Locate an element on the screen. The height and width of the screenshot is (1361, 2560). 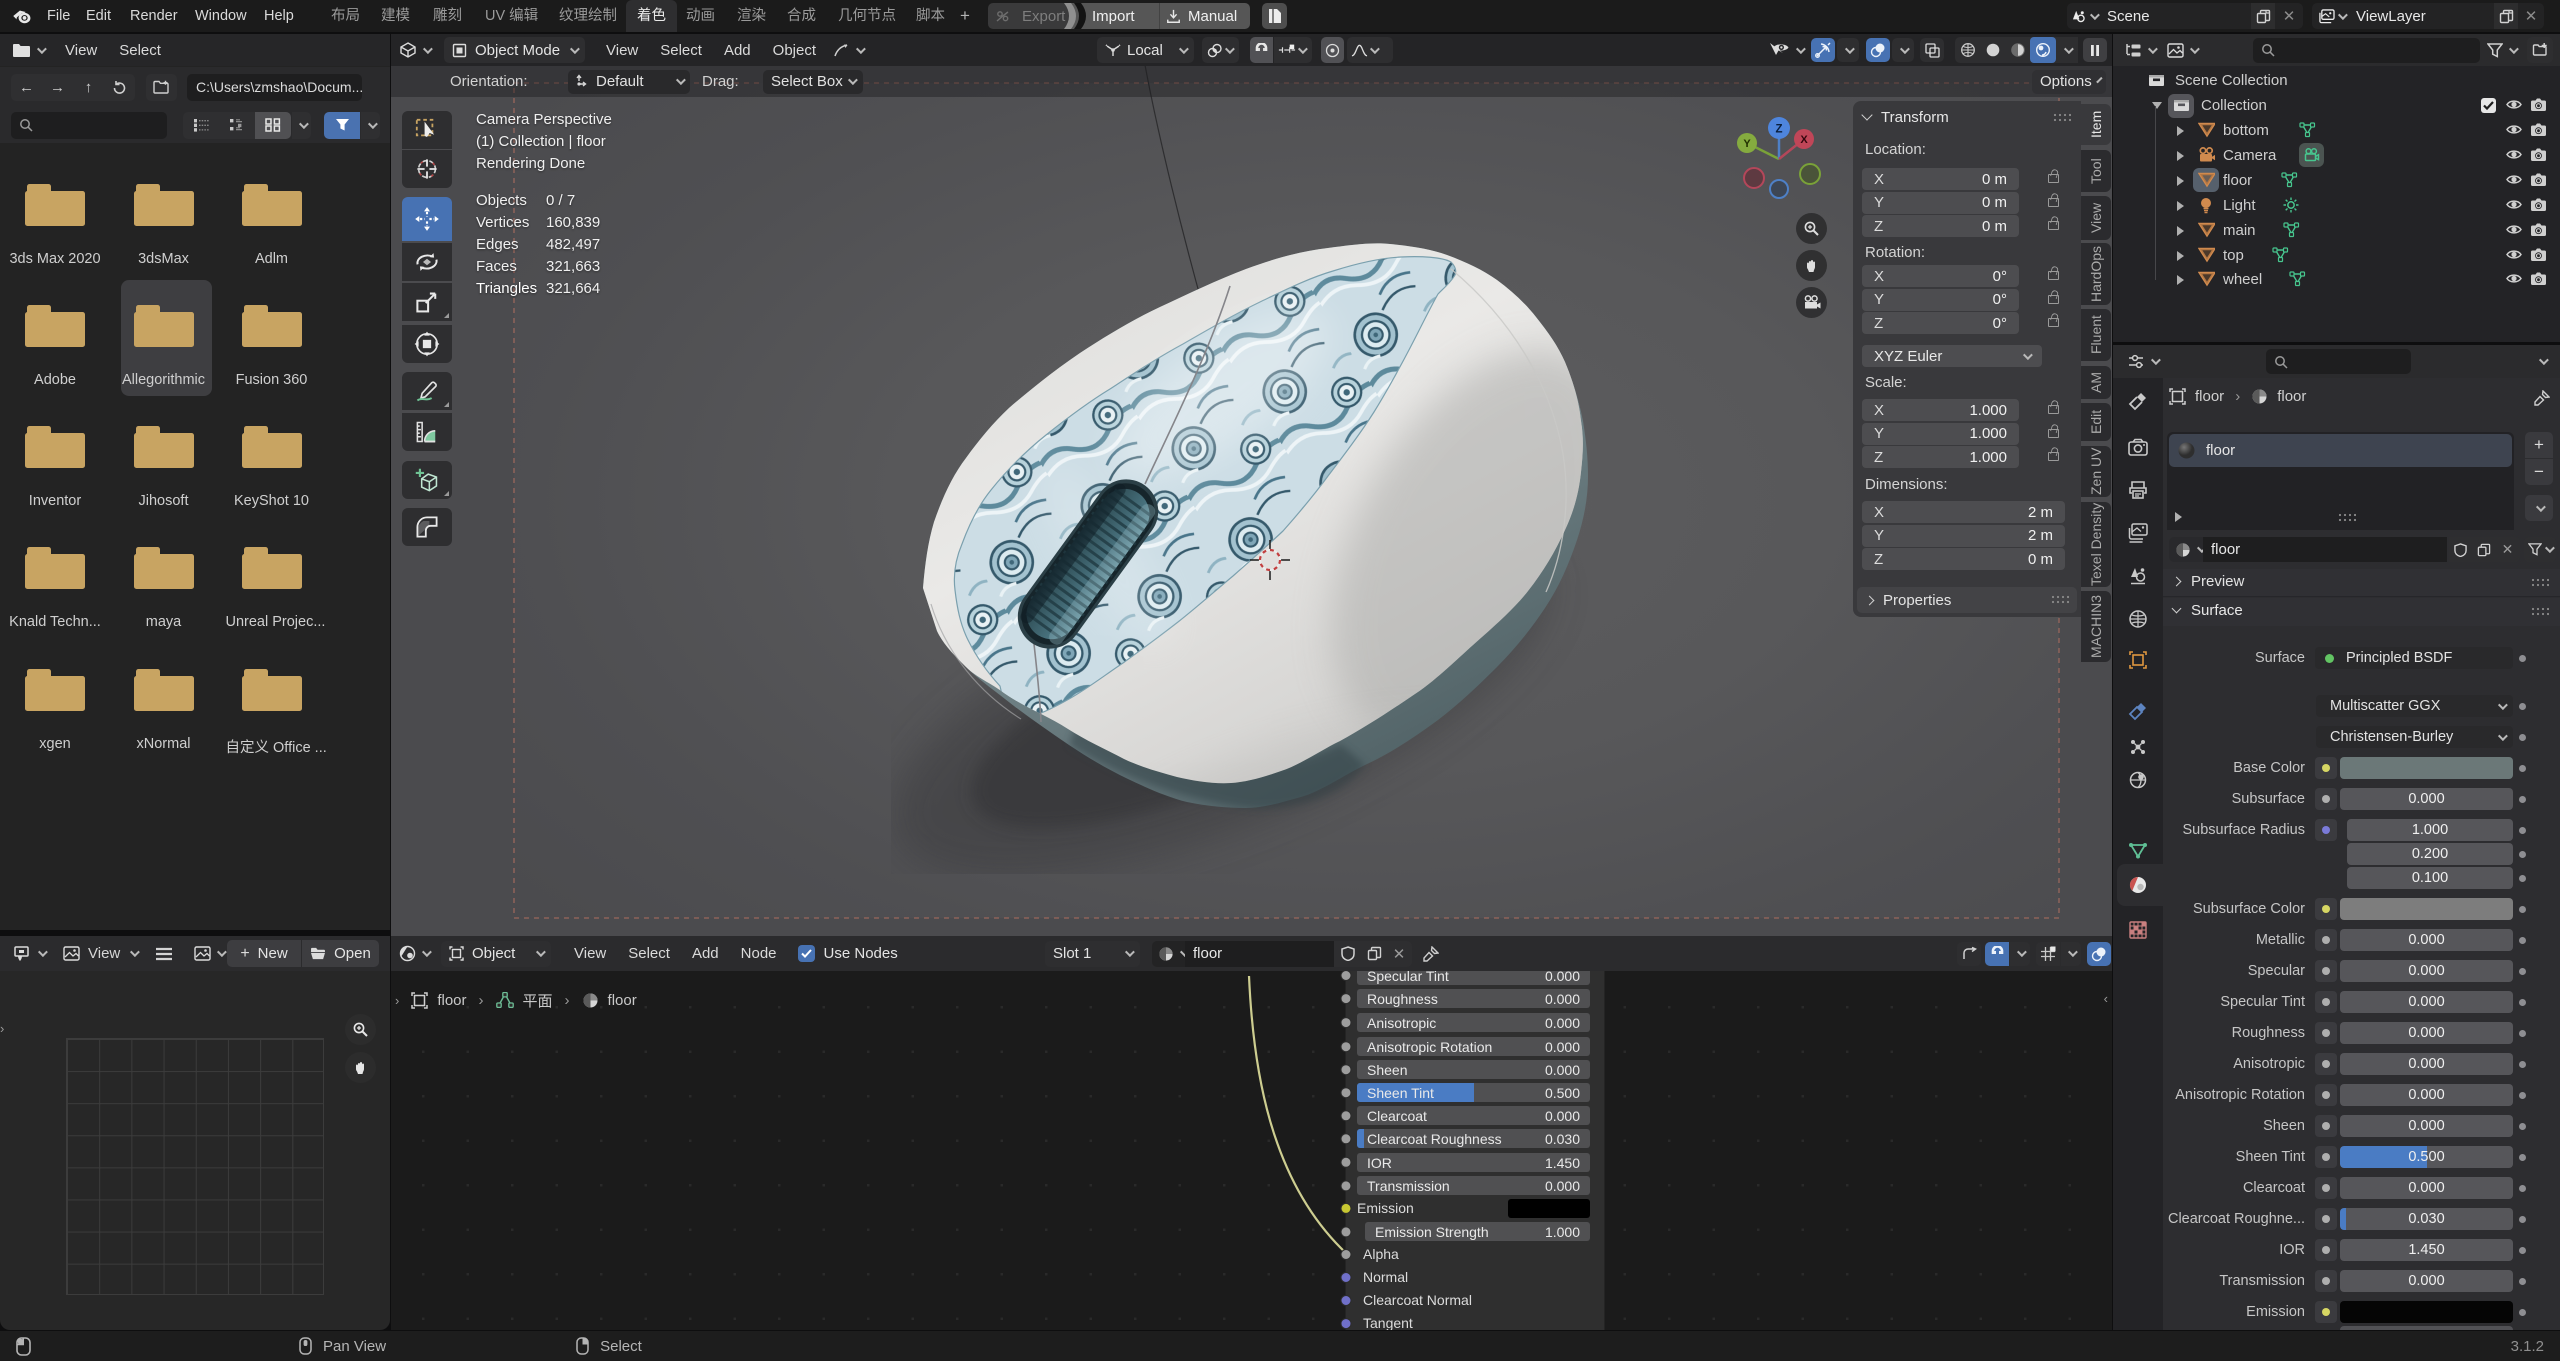
svg-text: X is located at coordinates (1804, 140).